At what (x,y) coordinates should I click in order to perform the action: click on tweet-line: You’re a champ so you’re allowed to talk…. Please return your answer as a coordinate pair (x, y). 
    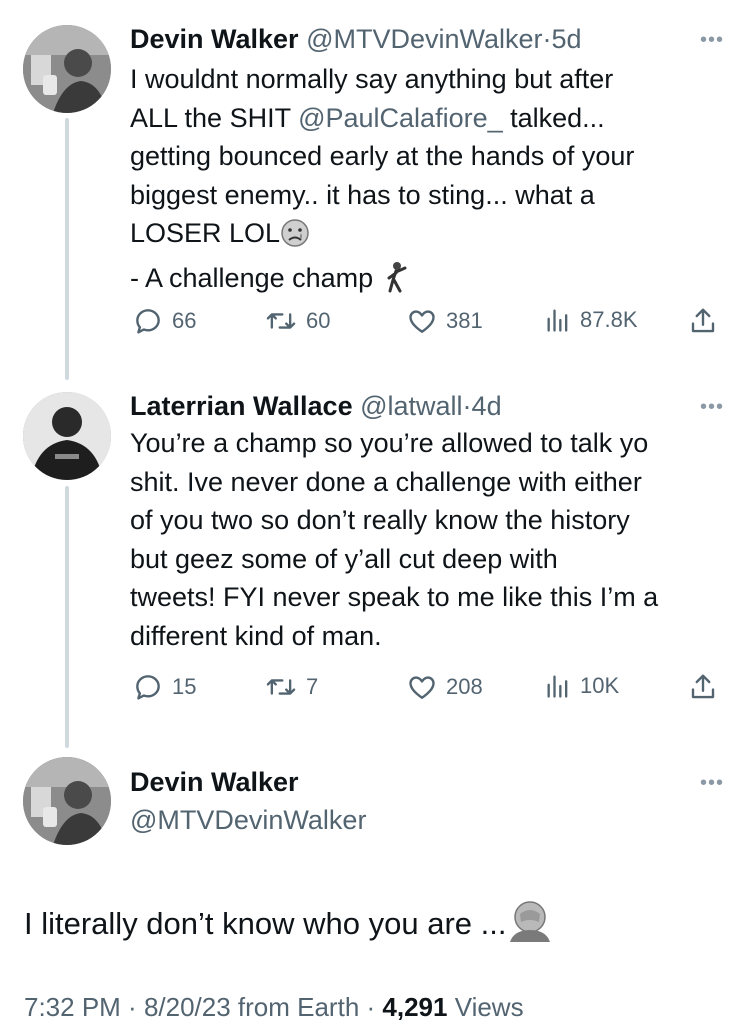
    Looking at the image, I should click on (389, 443).